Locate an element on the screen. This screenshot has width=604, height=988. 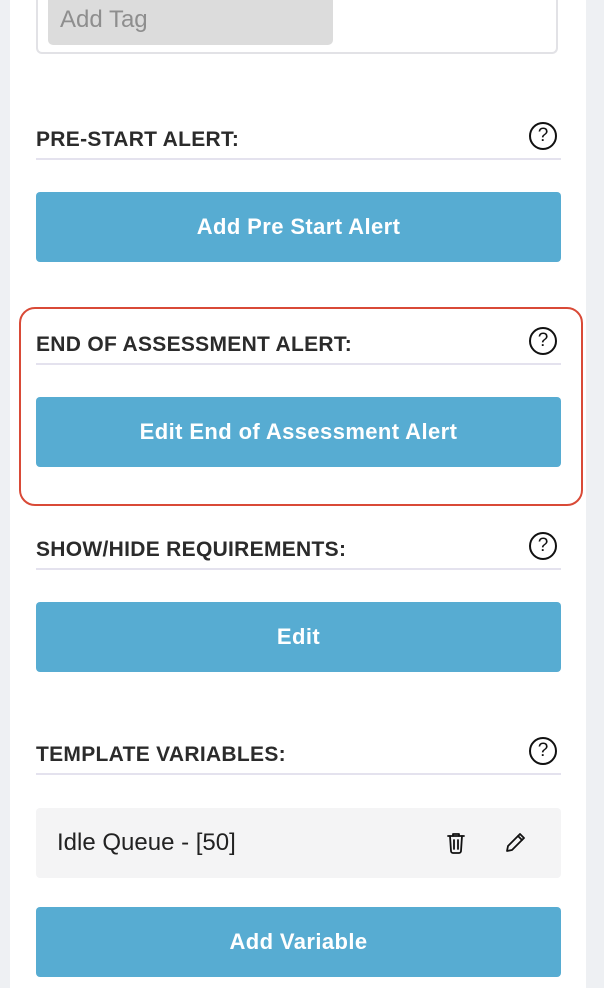
template-variables-title: TEMPLATE VARIABLES: is located at coordinates (161, 754).